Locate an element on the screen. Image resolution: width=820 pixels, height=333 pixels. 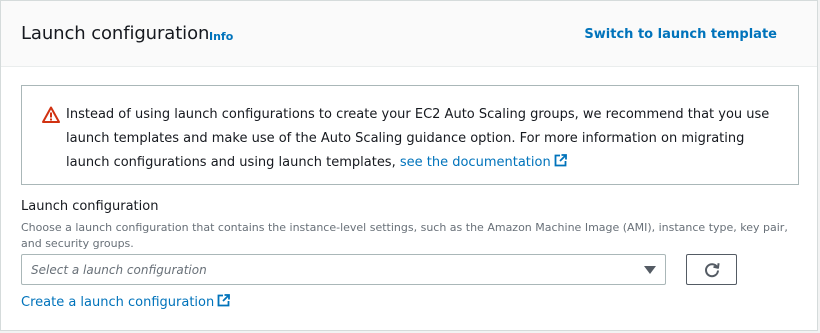
create-launch-configuration-link: Create a launch configuration is located at coordinates (126, 302).